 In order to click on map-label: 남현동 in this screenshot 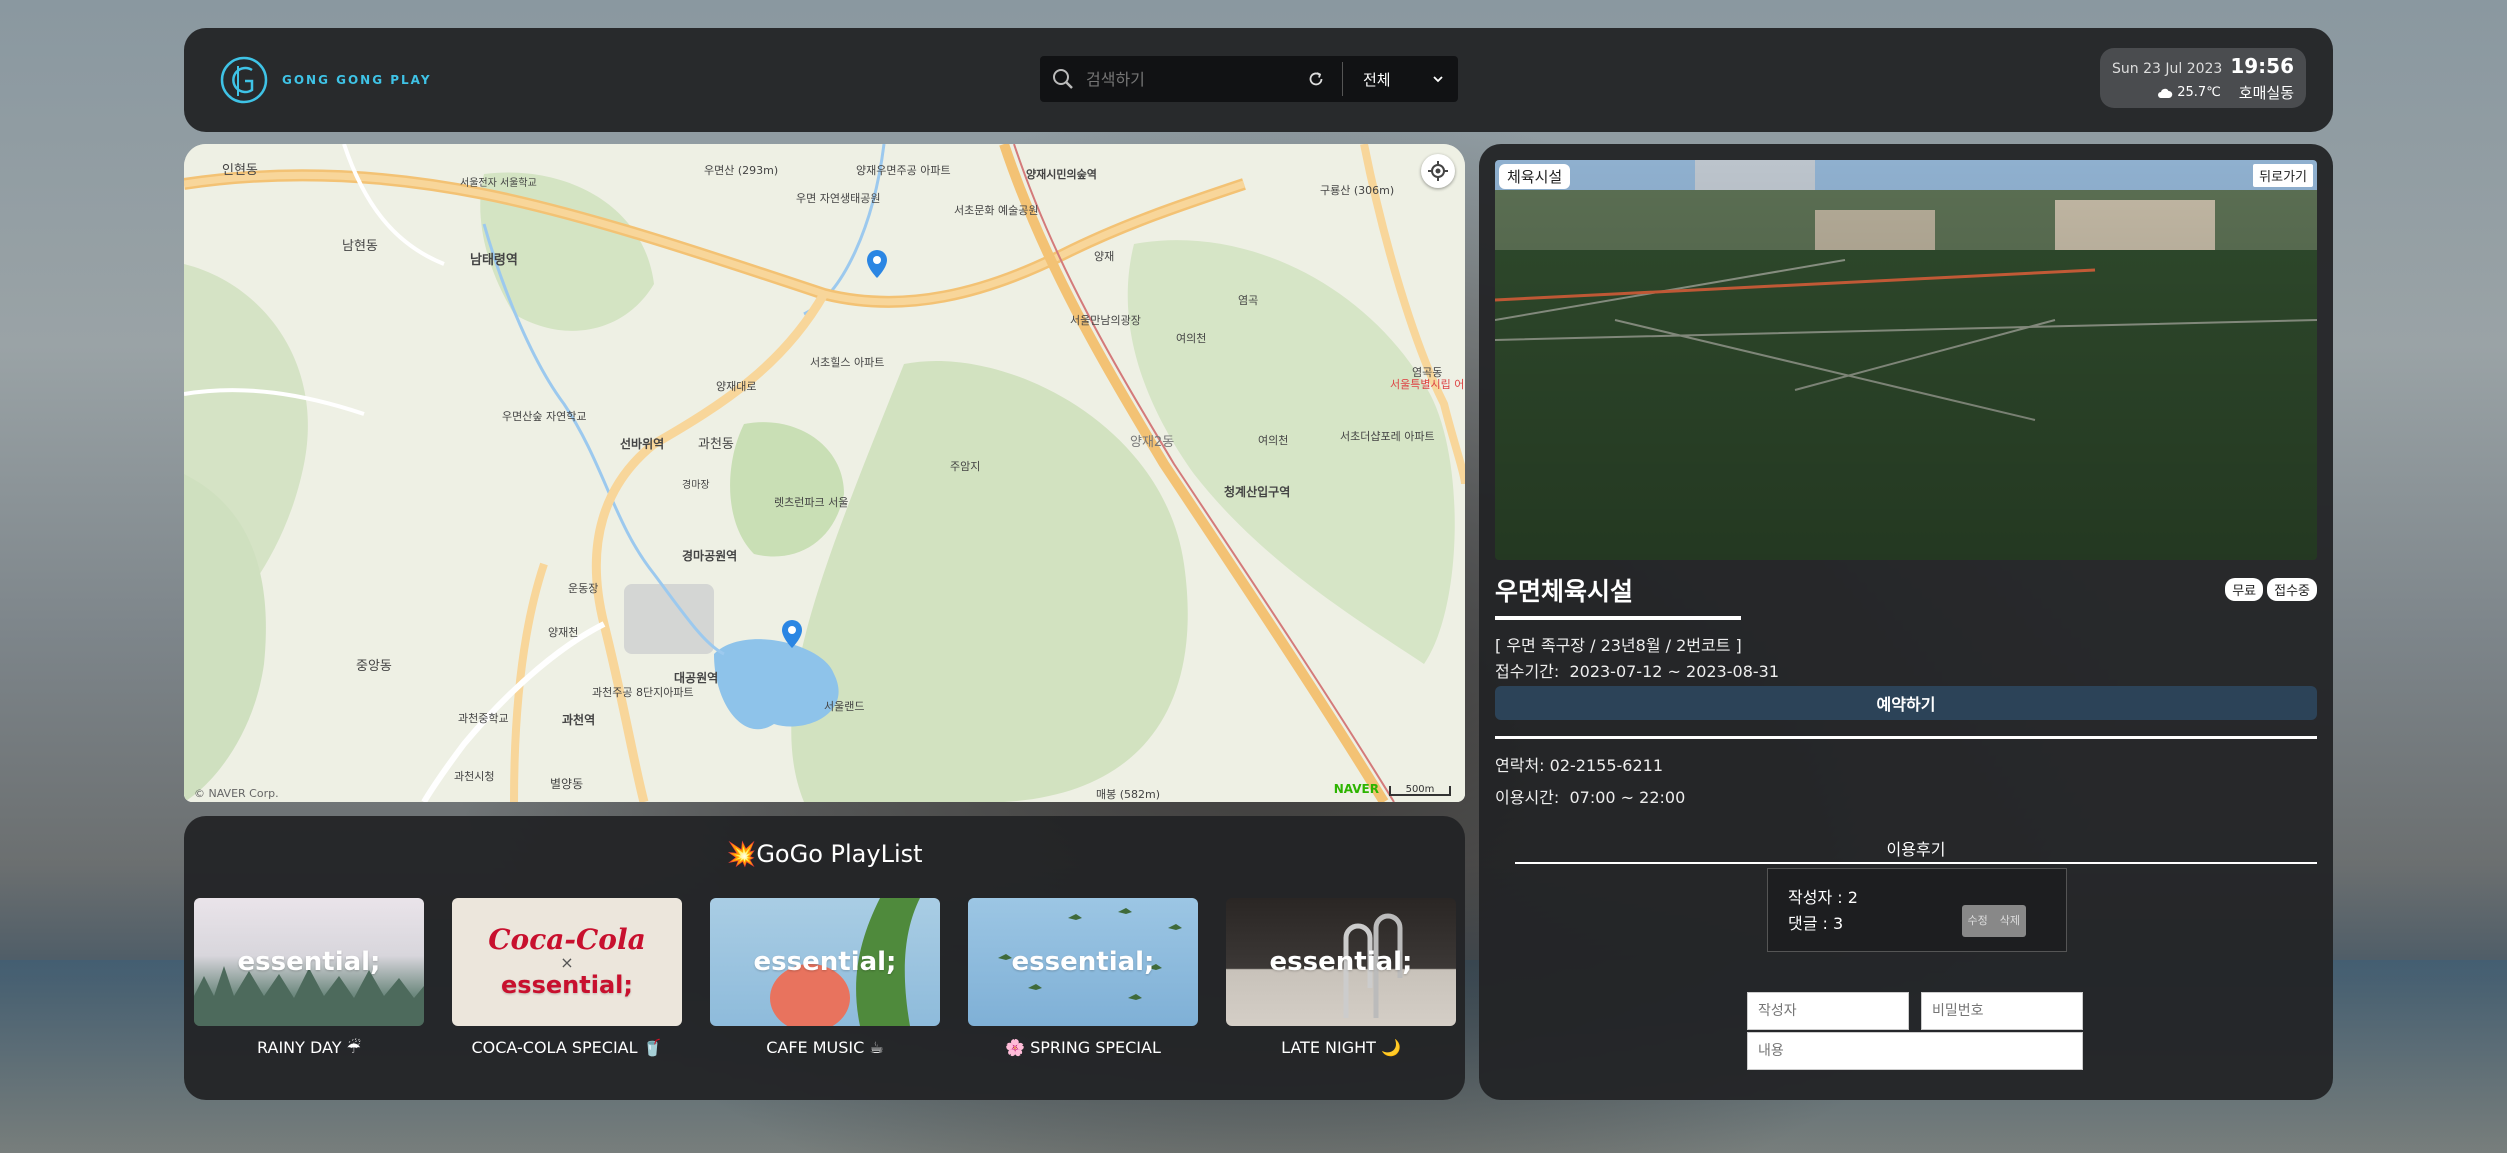, I will do `click(360, 246)`.